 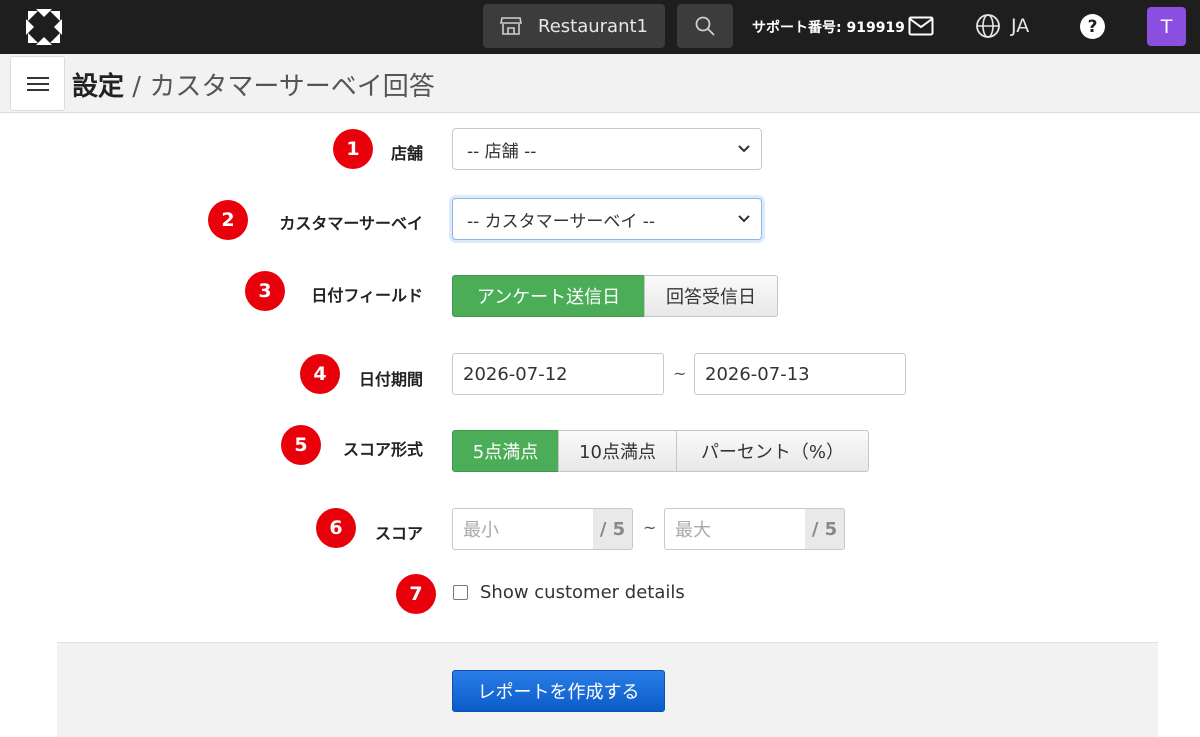 What do you see at coordinates (711, 296) in the screenshot?
I see `date-field-option-received: 回答受信日` at bounding box center [711, 296].